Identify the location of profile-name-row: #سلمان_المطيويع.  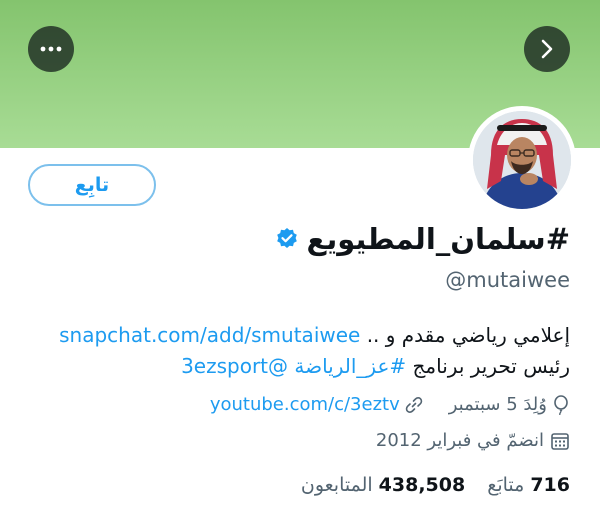
(422, 239).